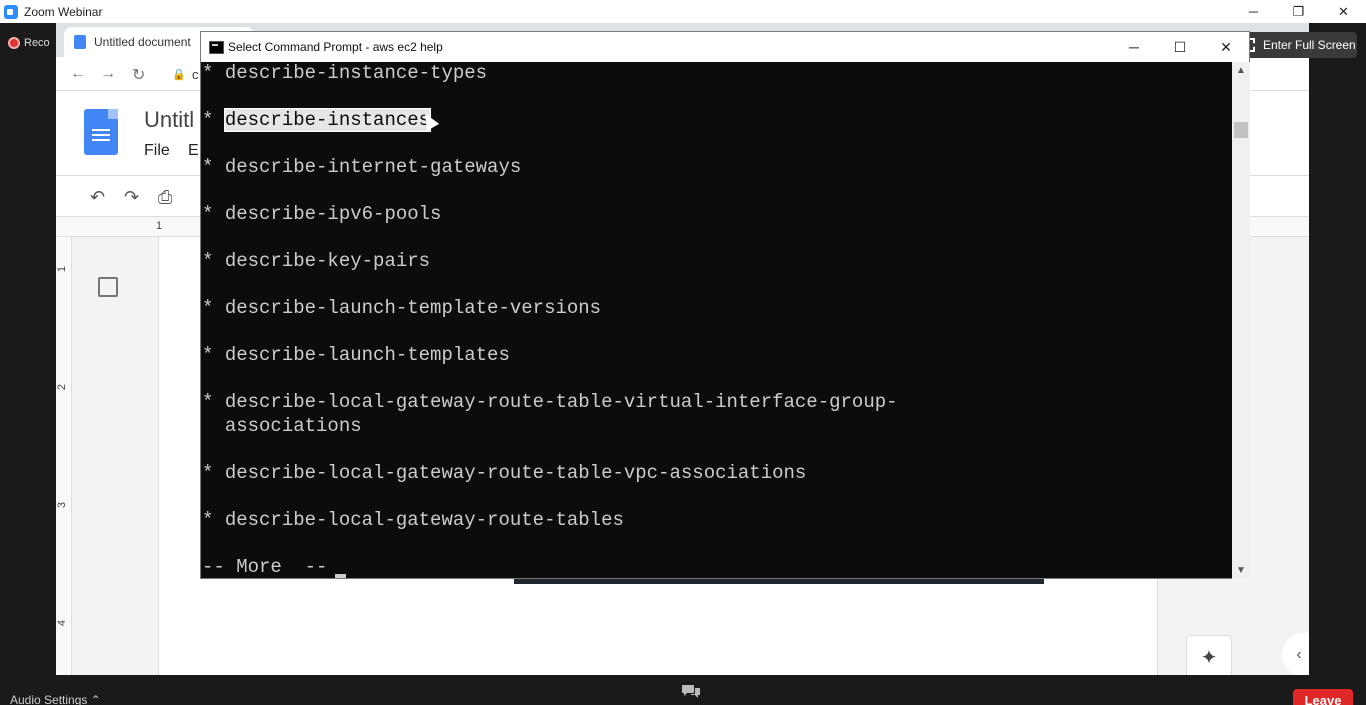 Image resolution: width=1366 pixels, height=705 pixels. What do you see at coordinates (717, 120) in the screenshot?
I see `console-line: * describe-instances` at bounding box center [717, 120].